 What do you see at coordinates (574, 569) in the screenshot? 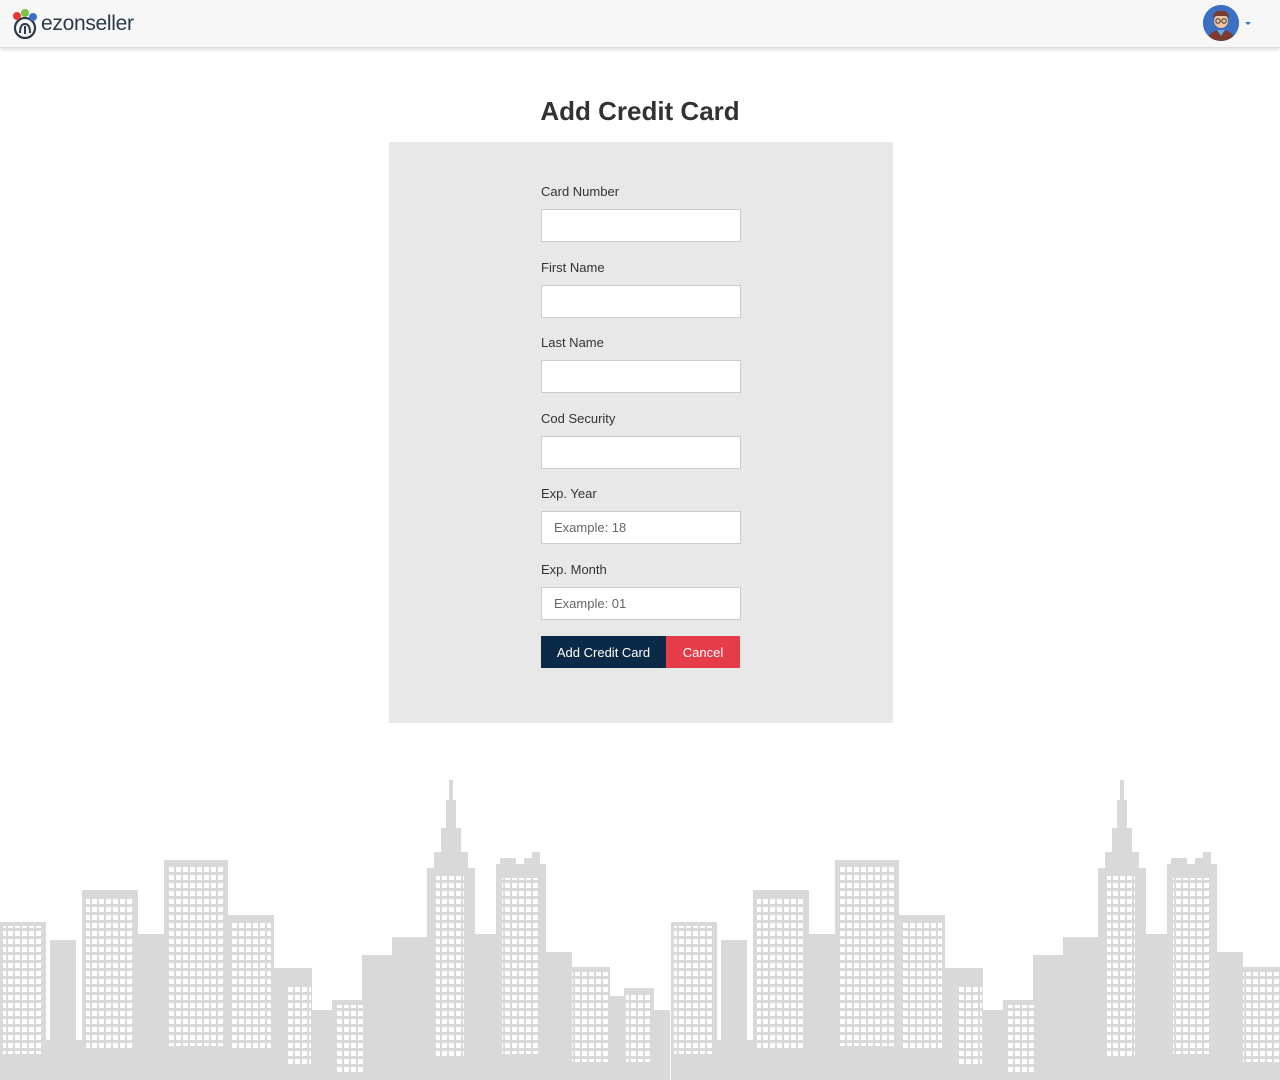
I see `exp-month-label: Exp. Month` at bounding box center [574, 569].